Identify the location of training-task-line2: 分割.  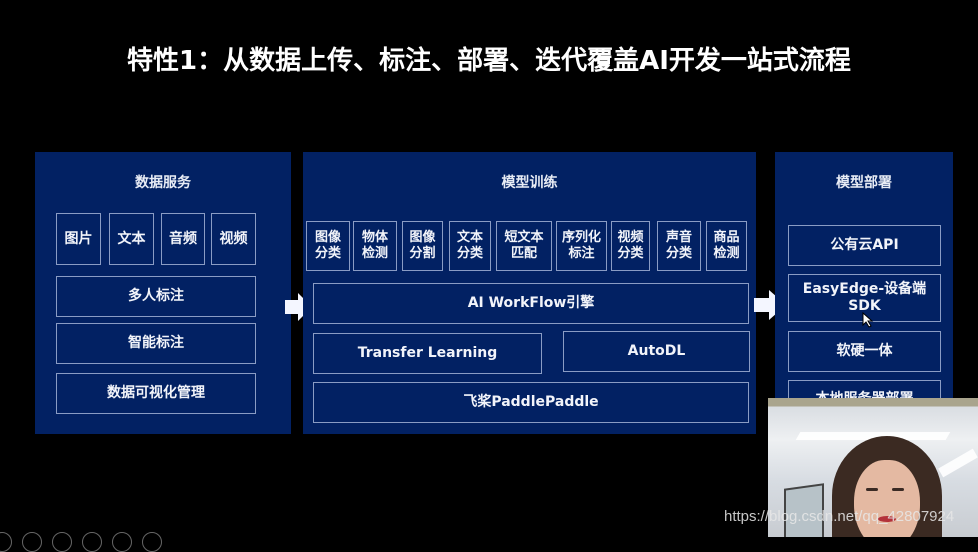
(422, 253).